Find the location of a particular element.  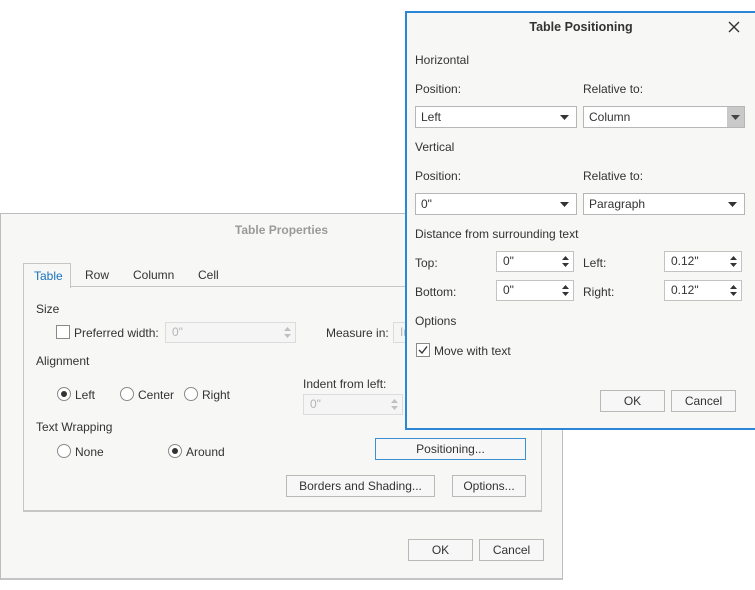

wrap-around-radio is located at coordinates (175, 451).